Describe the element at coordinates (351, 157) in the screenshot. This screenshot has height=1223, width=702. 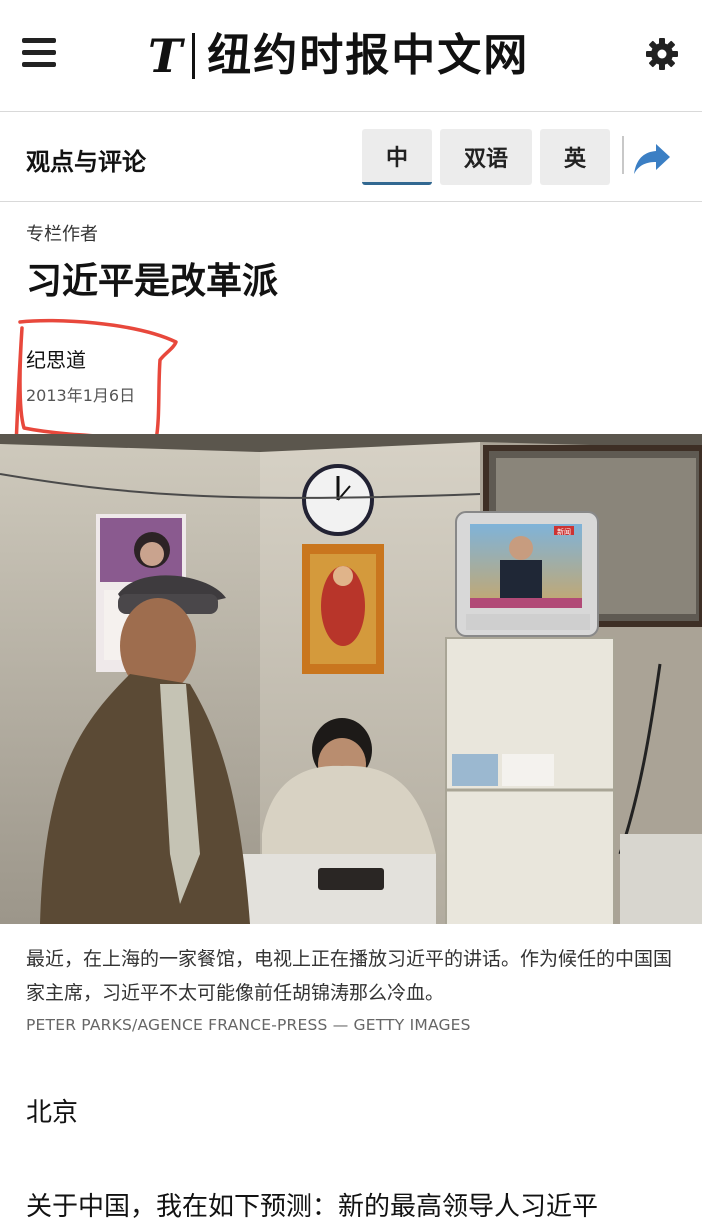
I see `section-bar: 观点与评论 中 双语 英` at that location.